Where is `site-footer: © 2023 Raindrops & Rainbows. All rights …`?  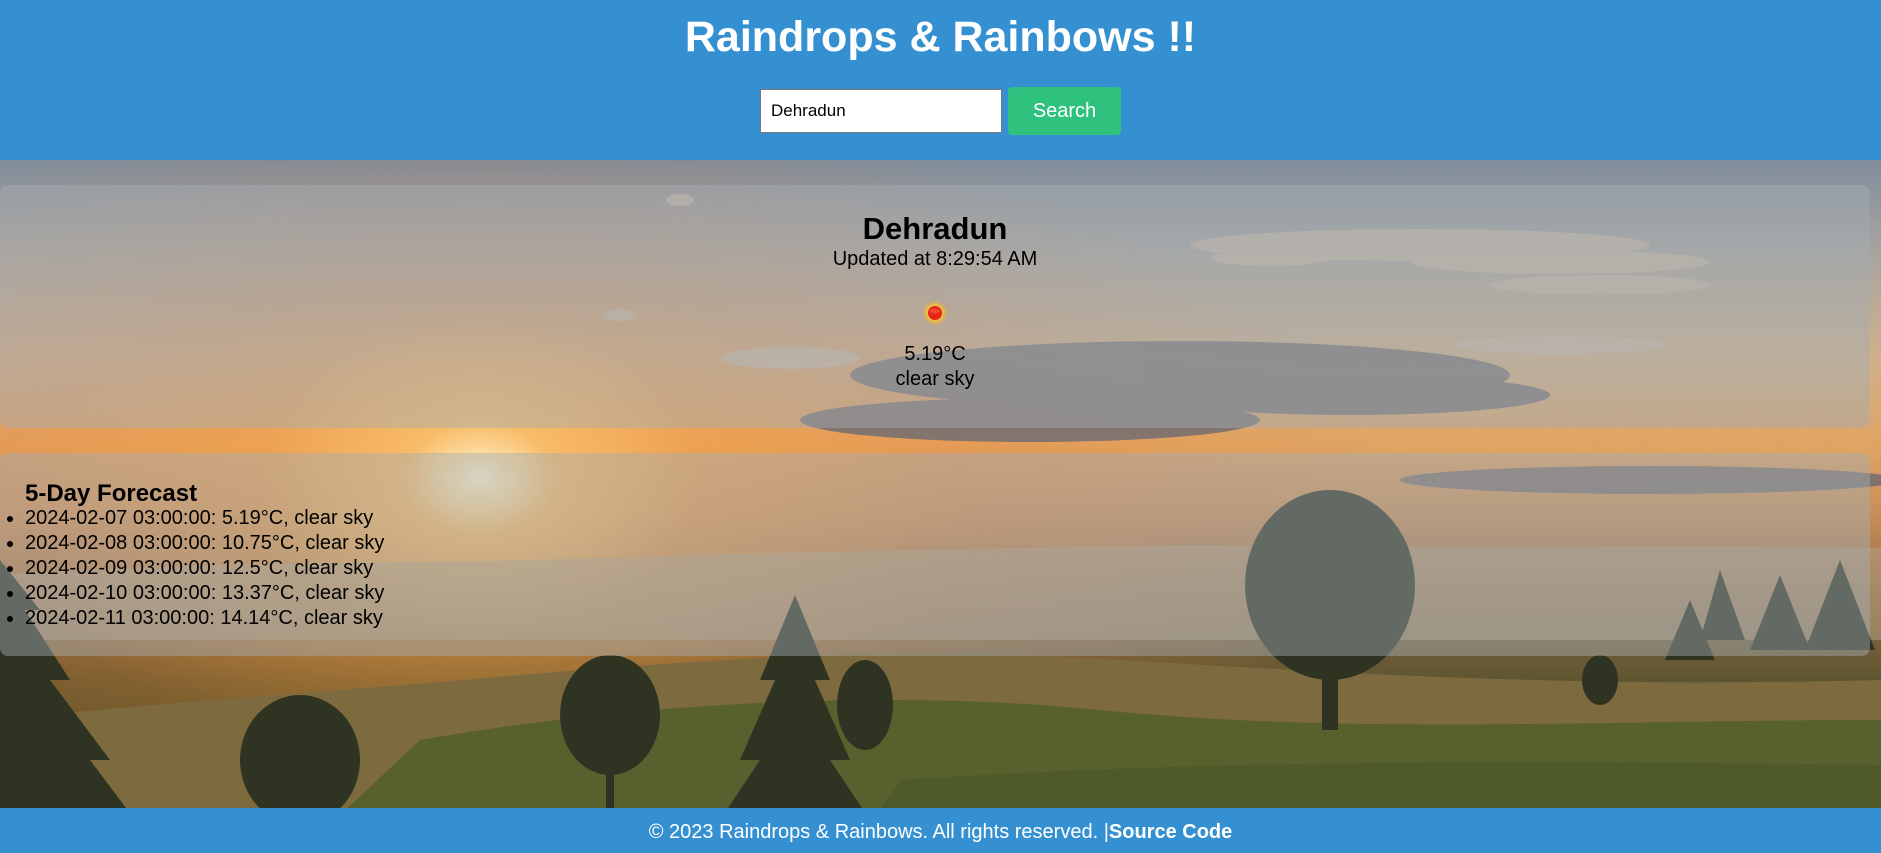 site-footer: © 2023 Raindrops & Rainbows. All rights … is located at coordinates (940, 830).